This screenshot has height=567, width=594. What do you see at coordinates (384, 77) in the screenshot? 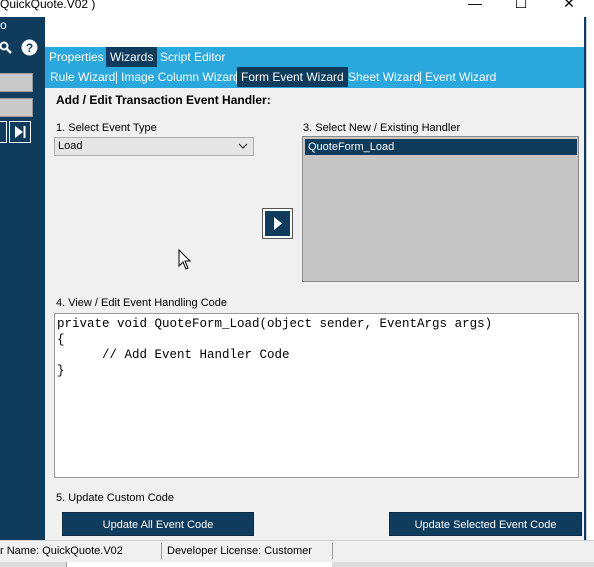
I see `tab-sheet-wizard: Sheet Wizard` at bounding box center [384, 77].